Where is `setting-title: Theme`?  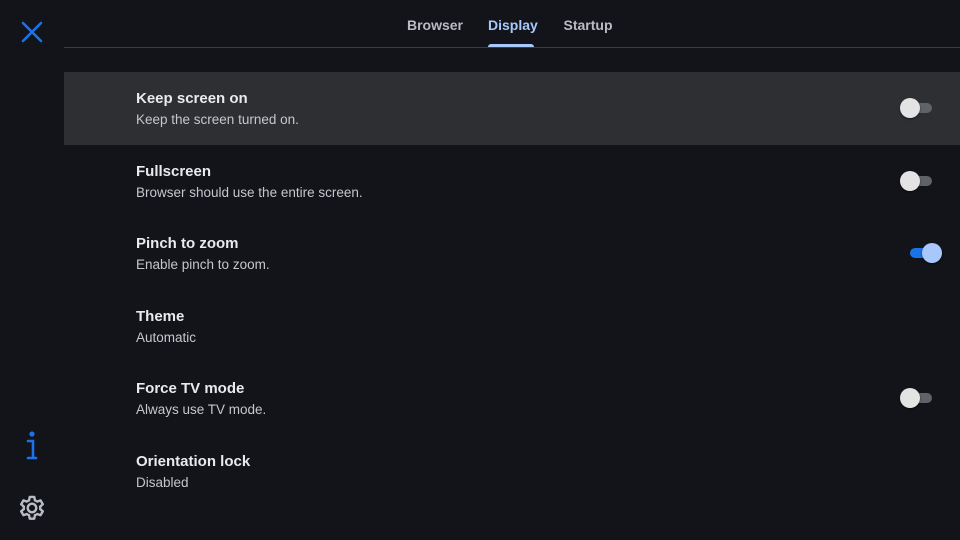
setting-title: Theme is located at coordinates (160, 316).